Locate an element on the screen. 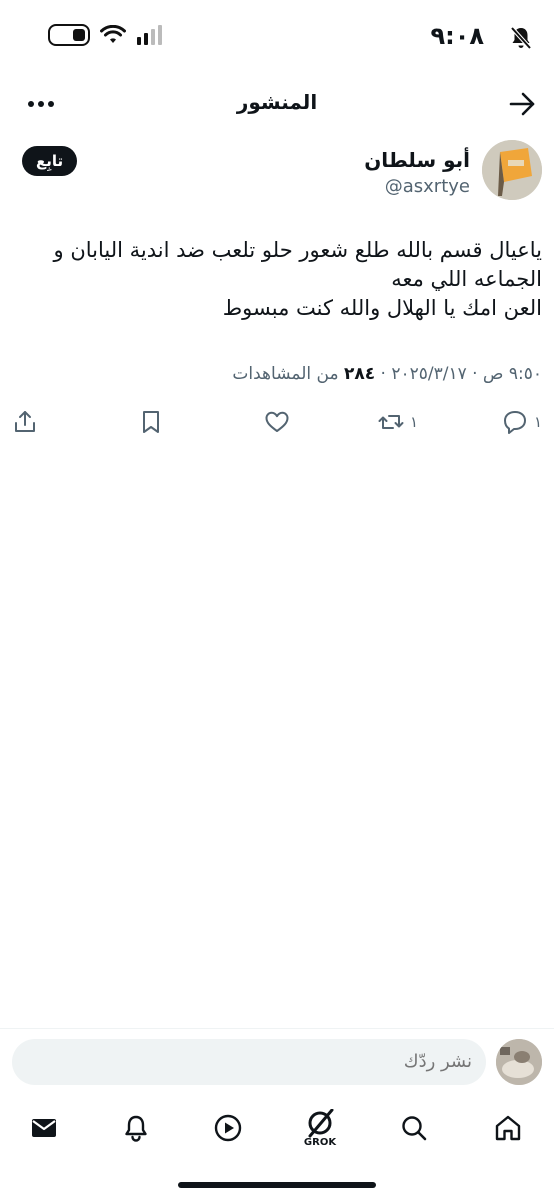 This screenshot has height=1200, width=554. back-arrow-icon is located at coordinates (522, 104).